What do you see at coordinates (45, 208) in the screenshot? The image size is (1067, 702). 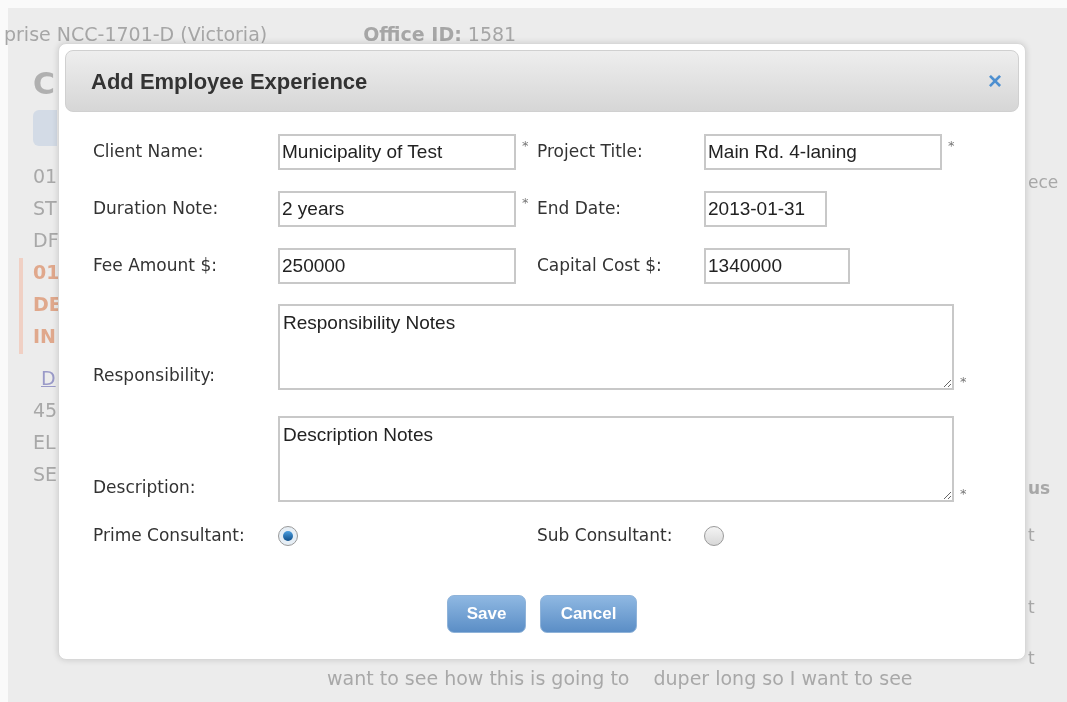 I see `faded-text: ST` at bounding box center [45, 208].